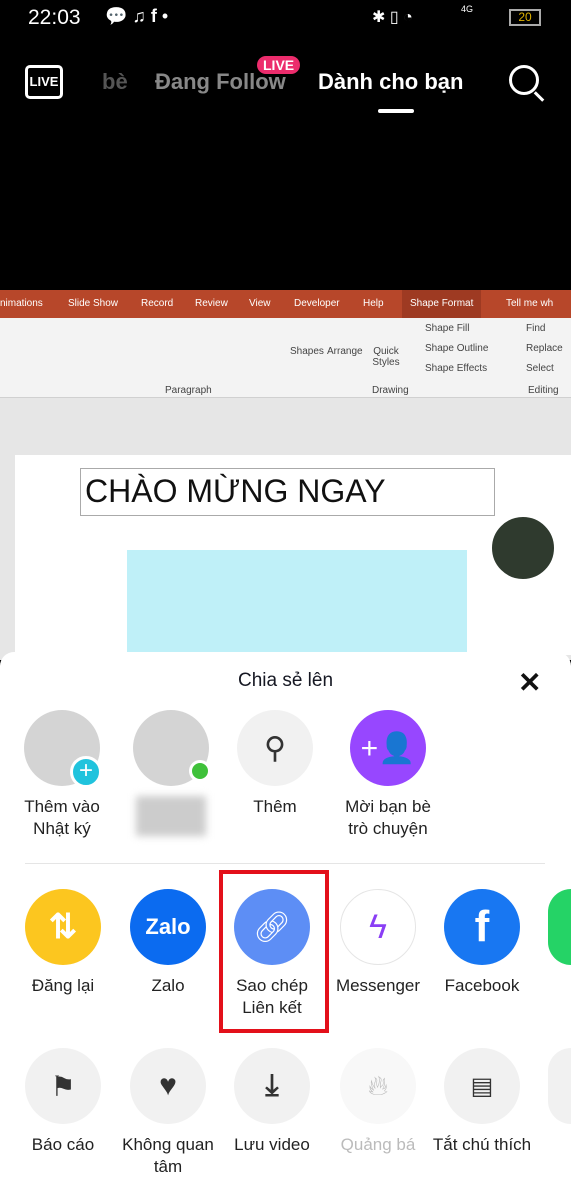 Image resolution: width=571 pixels, height=1200 pixels. I want to click on label: Báo cáo, so click(63, 1144).